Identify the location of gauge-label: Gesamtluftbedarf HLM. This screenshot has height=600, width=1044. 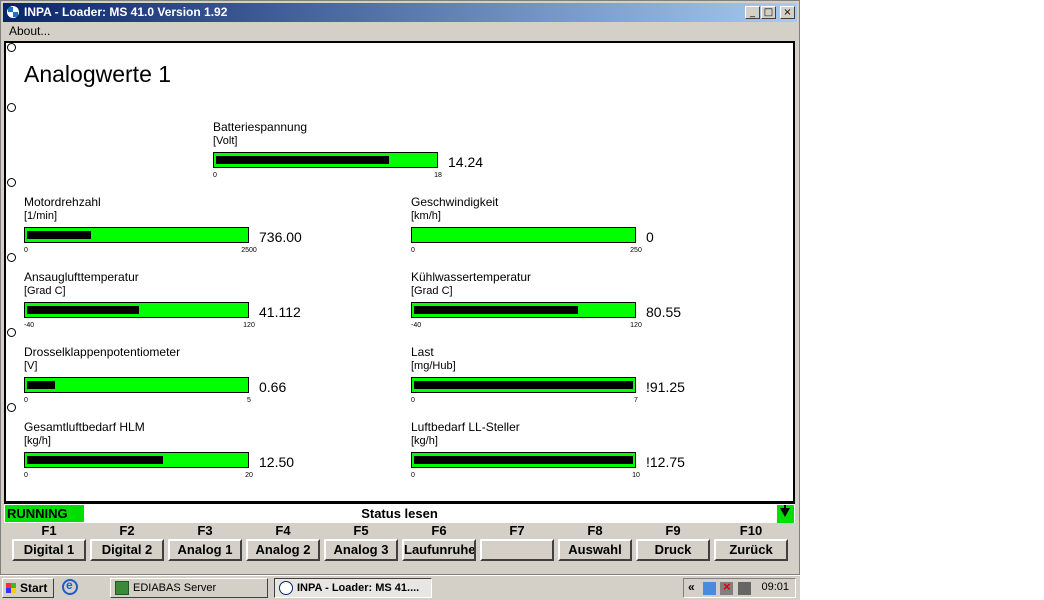
(84, 427).